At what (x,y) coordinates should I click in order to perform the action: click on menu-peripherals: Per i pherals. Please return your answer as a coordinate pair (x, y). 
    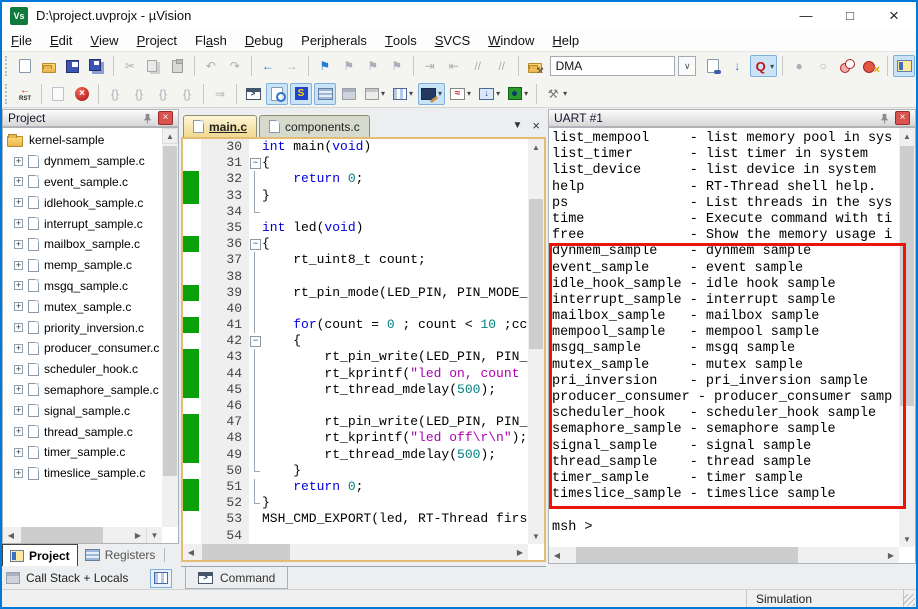
    Looking at the image, I should click on (334, 40).